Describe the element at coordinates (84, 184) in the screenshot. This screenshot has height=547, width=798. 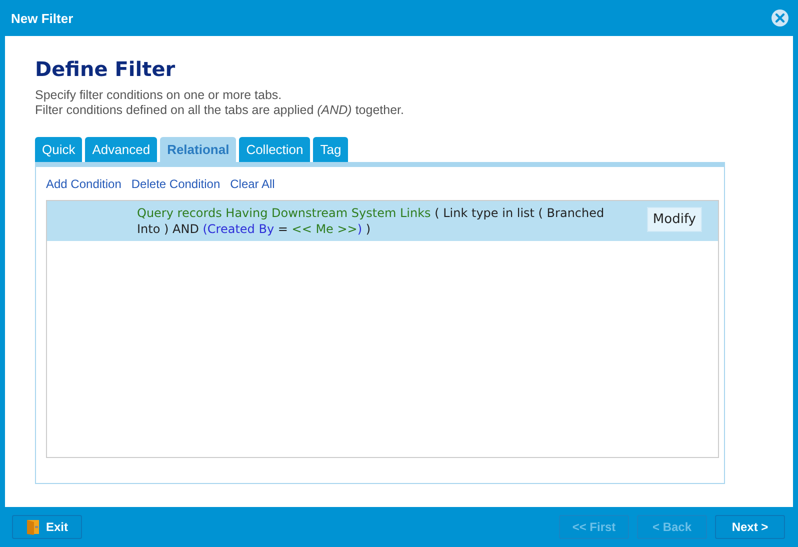
I see `action-link: Add Condition` at that location.